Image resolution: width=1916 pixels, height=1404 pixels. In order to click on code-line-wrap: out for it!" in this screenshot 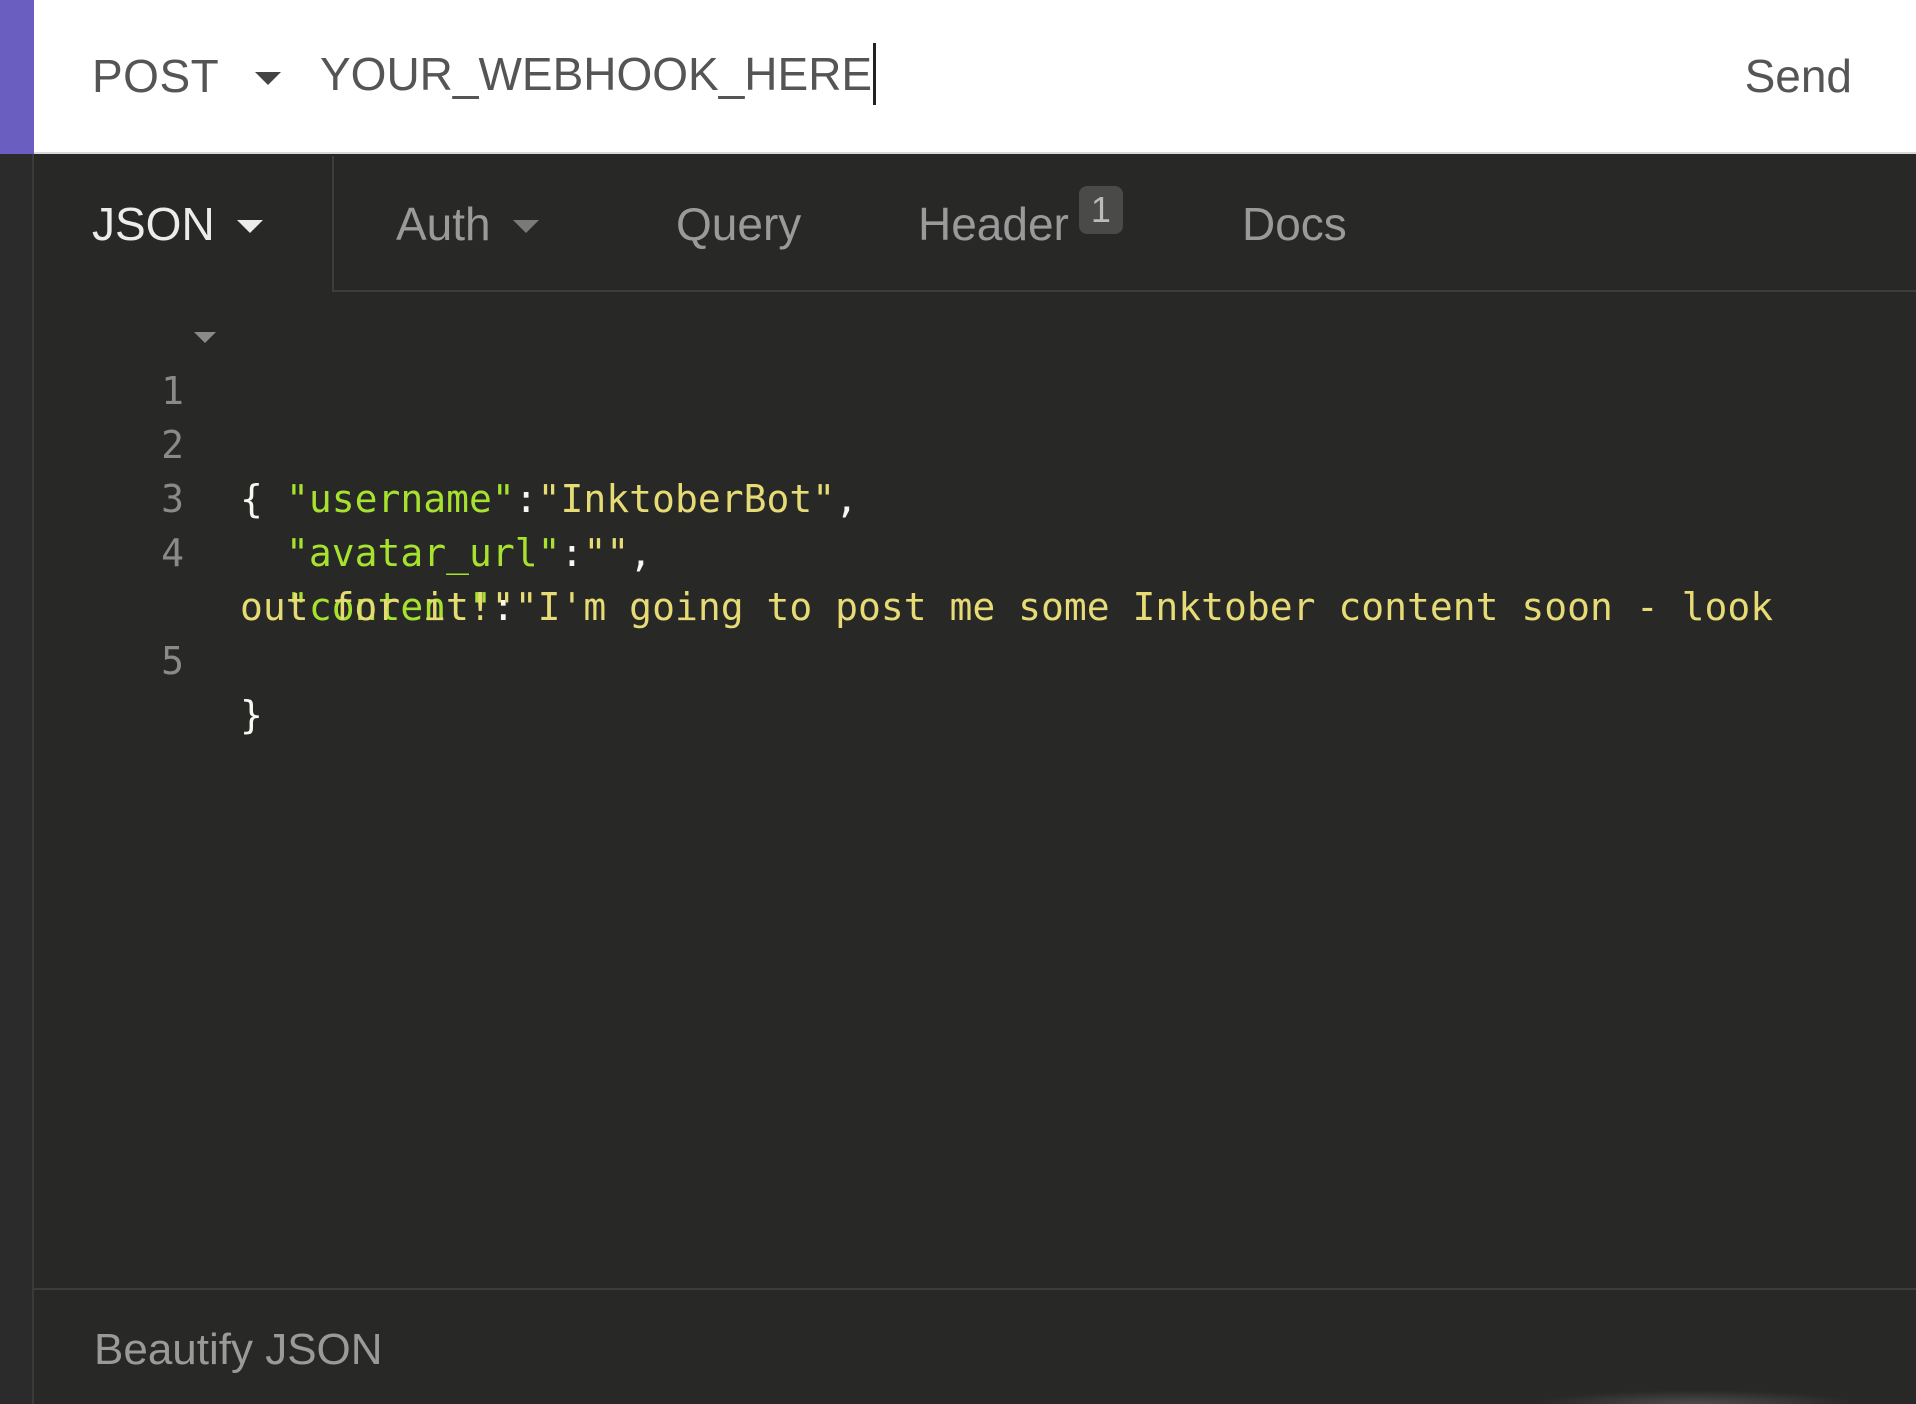, I will do `click(274, 577)`.